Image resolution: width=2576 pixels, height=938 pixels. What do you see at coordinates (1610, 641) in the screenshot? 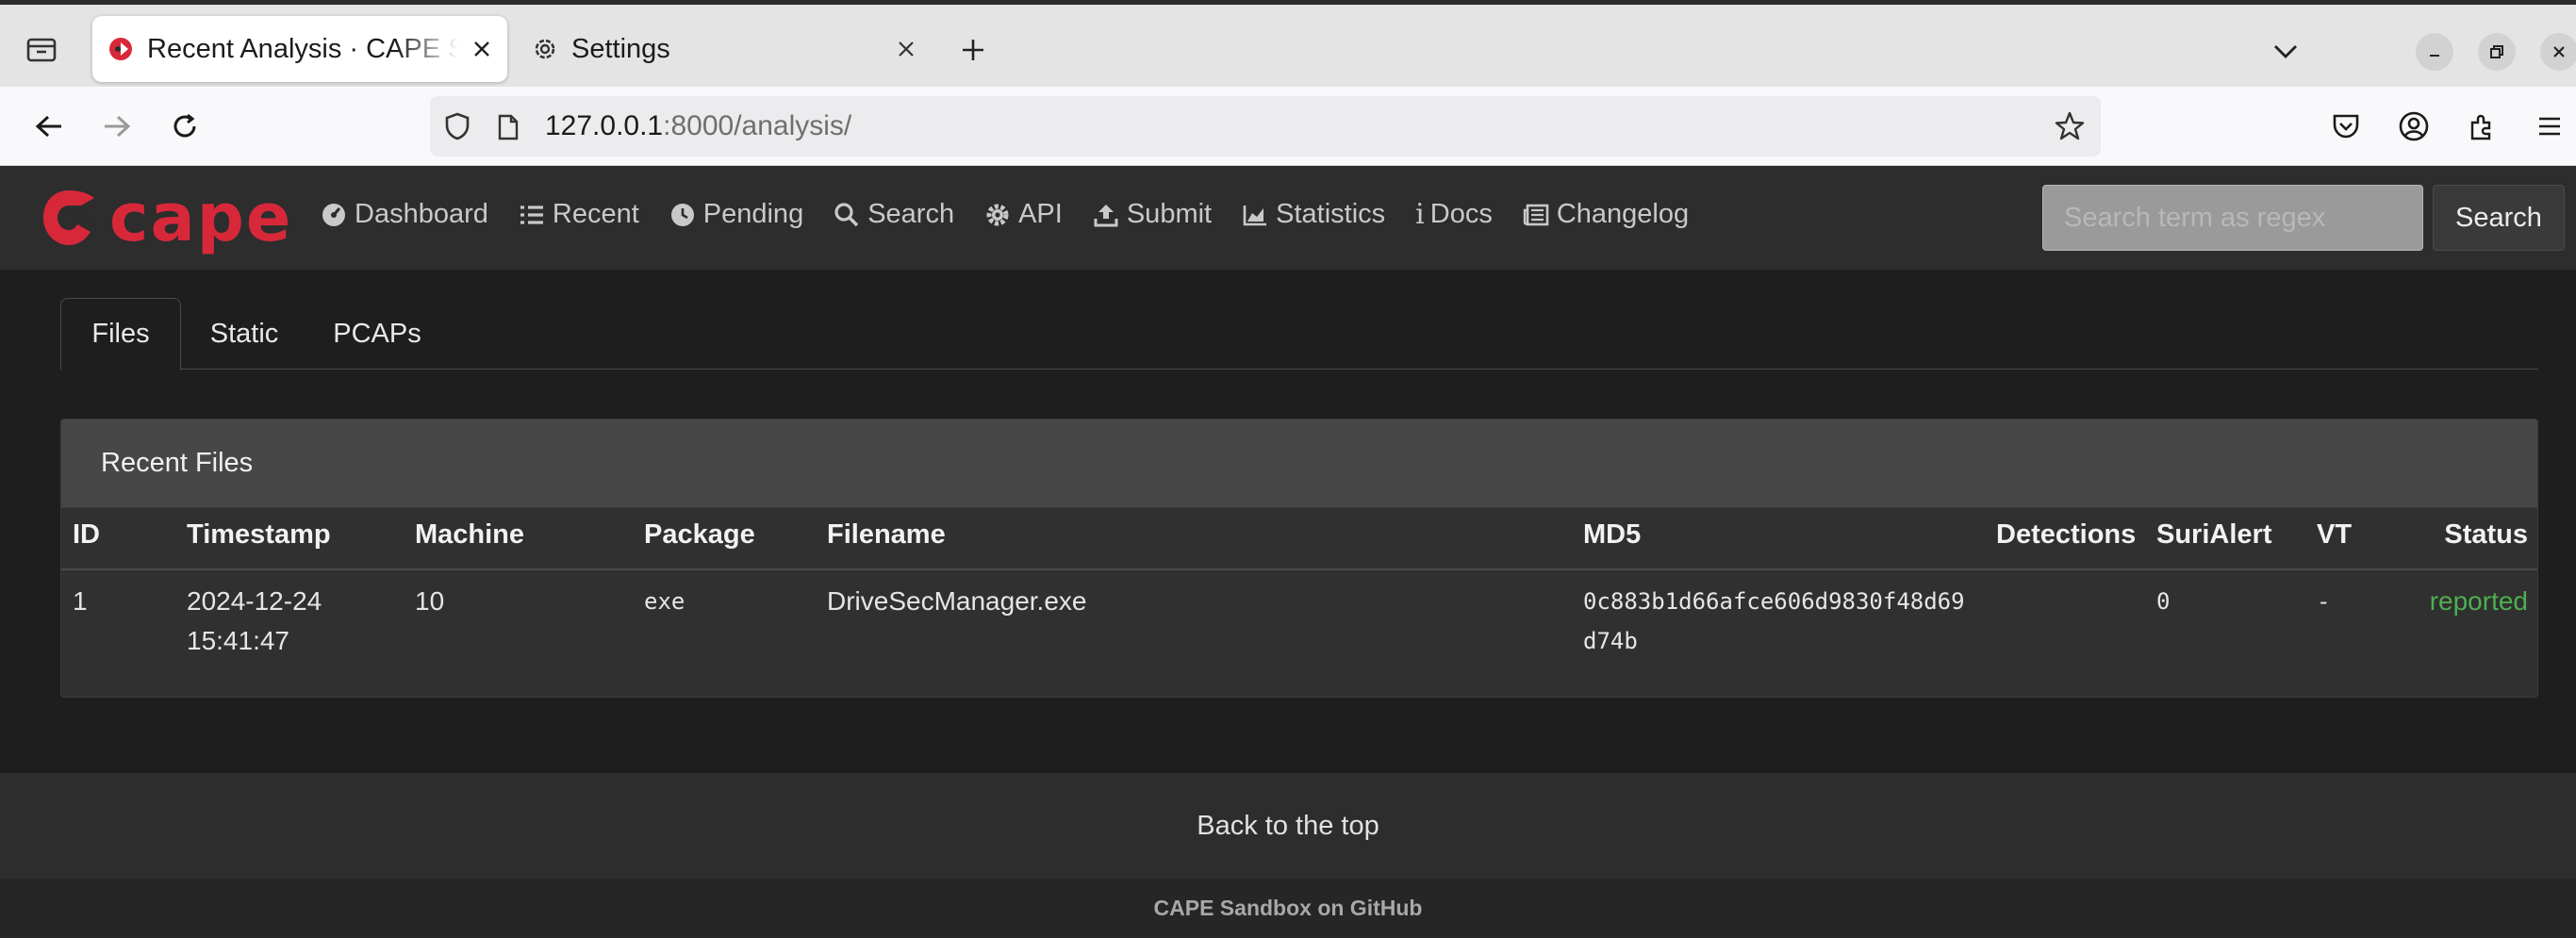
I see `md5-line-2: d74b` at bounding box center [1610, 641].